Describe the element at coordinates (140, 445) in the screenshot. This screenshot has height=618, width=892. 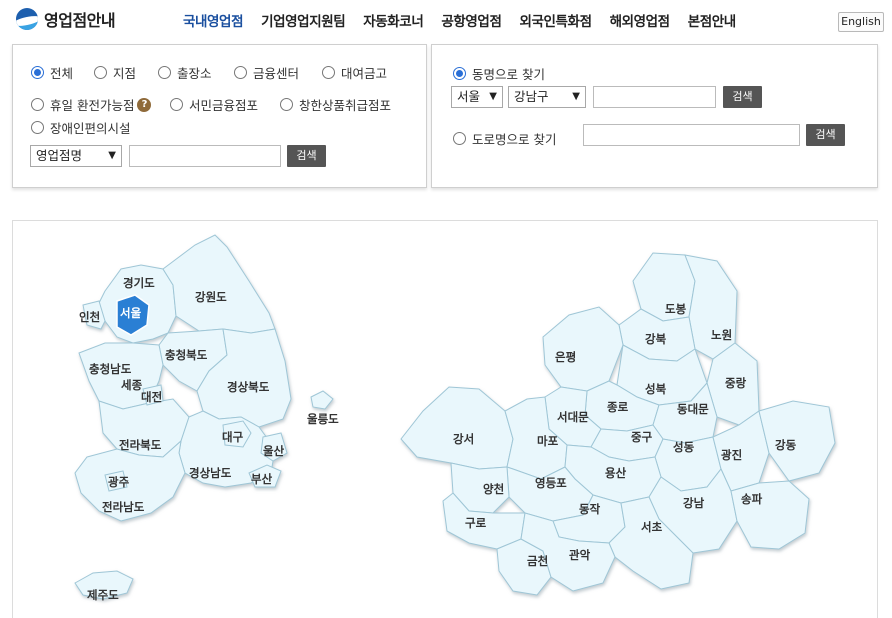
I see `label-jeonbuk: 전라북도` at that location.